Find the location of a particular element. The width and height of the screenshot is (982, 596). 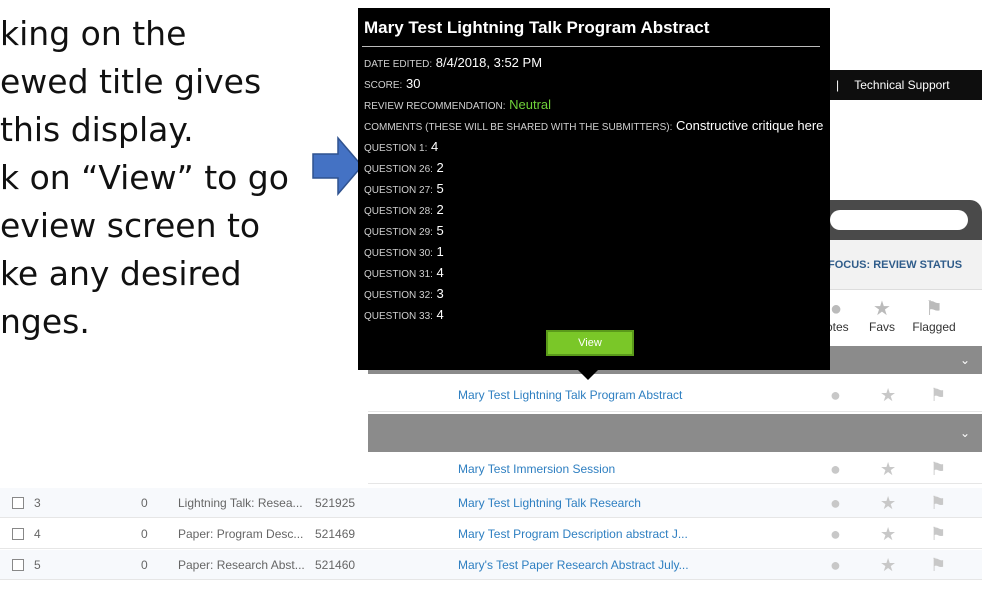

focus-review-status: FOCUS: REVIEW STATUS is located at coordinates (902, 265).